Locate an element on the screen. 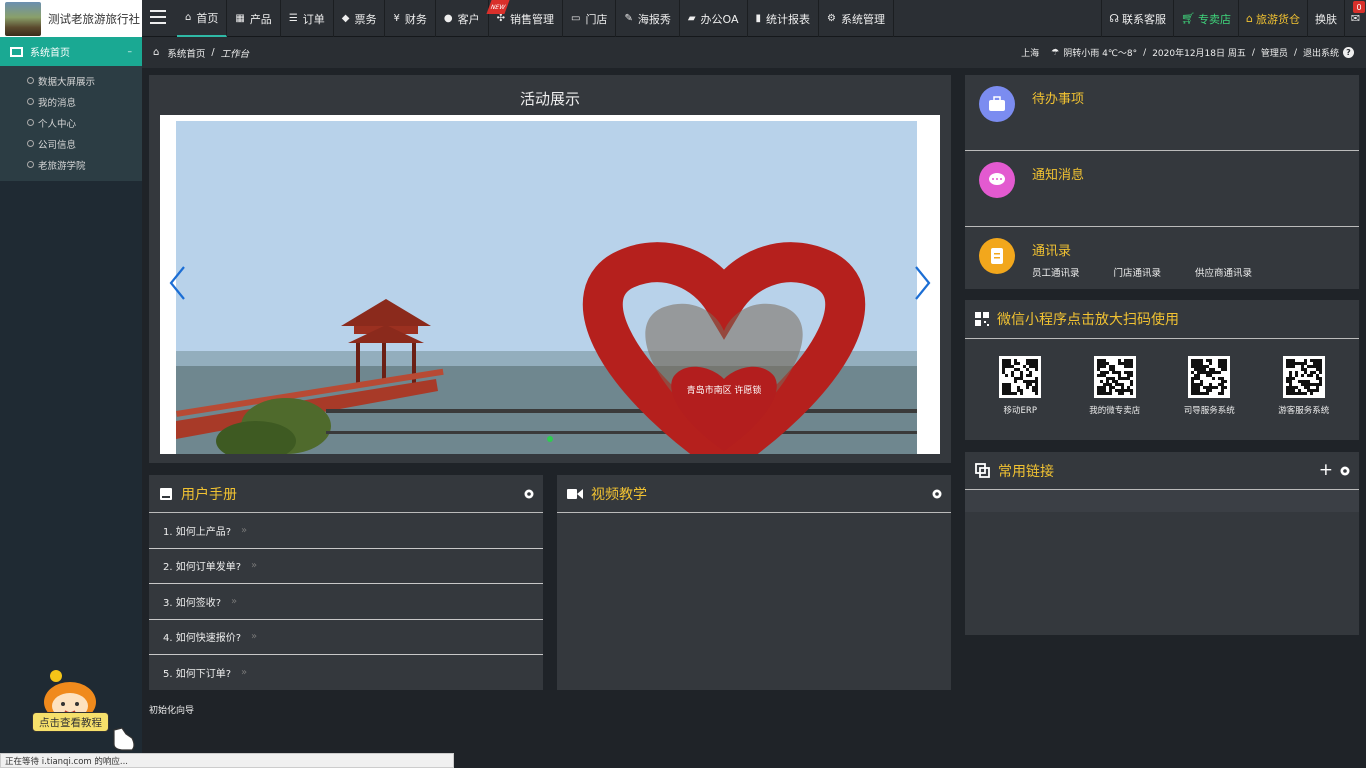 This screenshot has height=768, width=1366. qr-item: 我的微专卖店 is located at coordinates (1115, 386).